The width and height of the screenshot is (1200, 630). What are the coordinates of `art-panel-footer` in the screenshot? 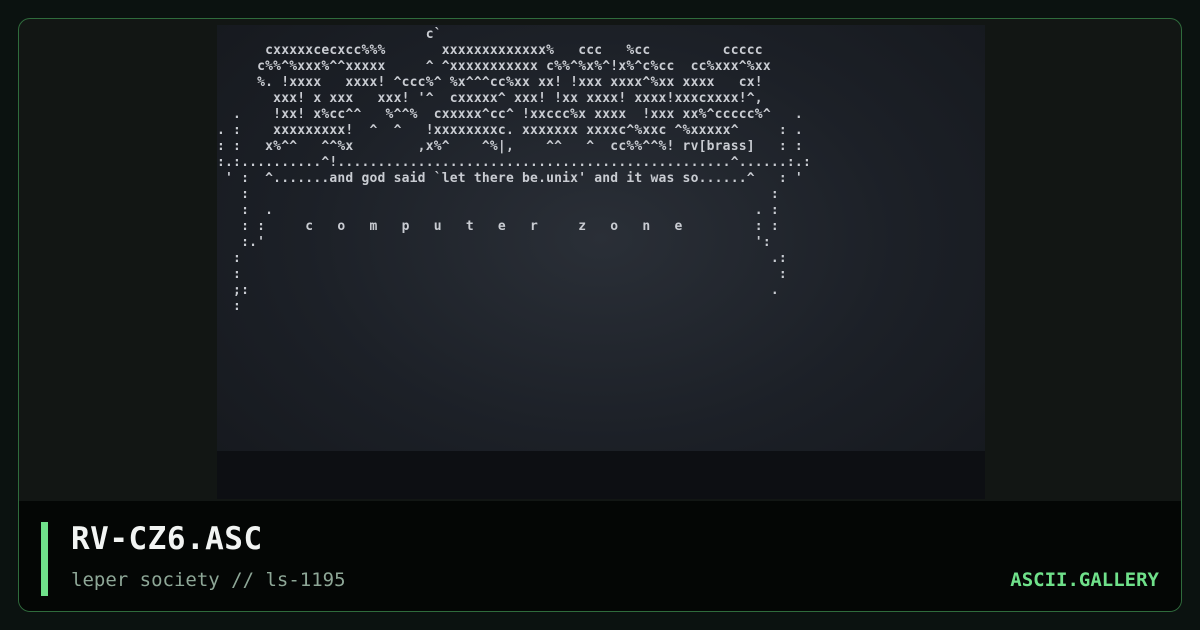 It's located at (601, 475).